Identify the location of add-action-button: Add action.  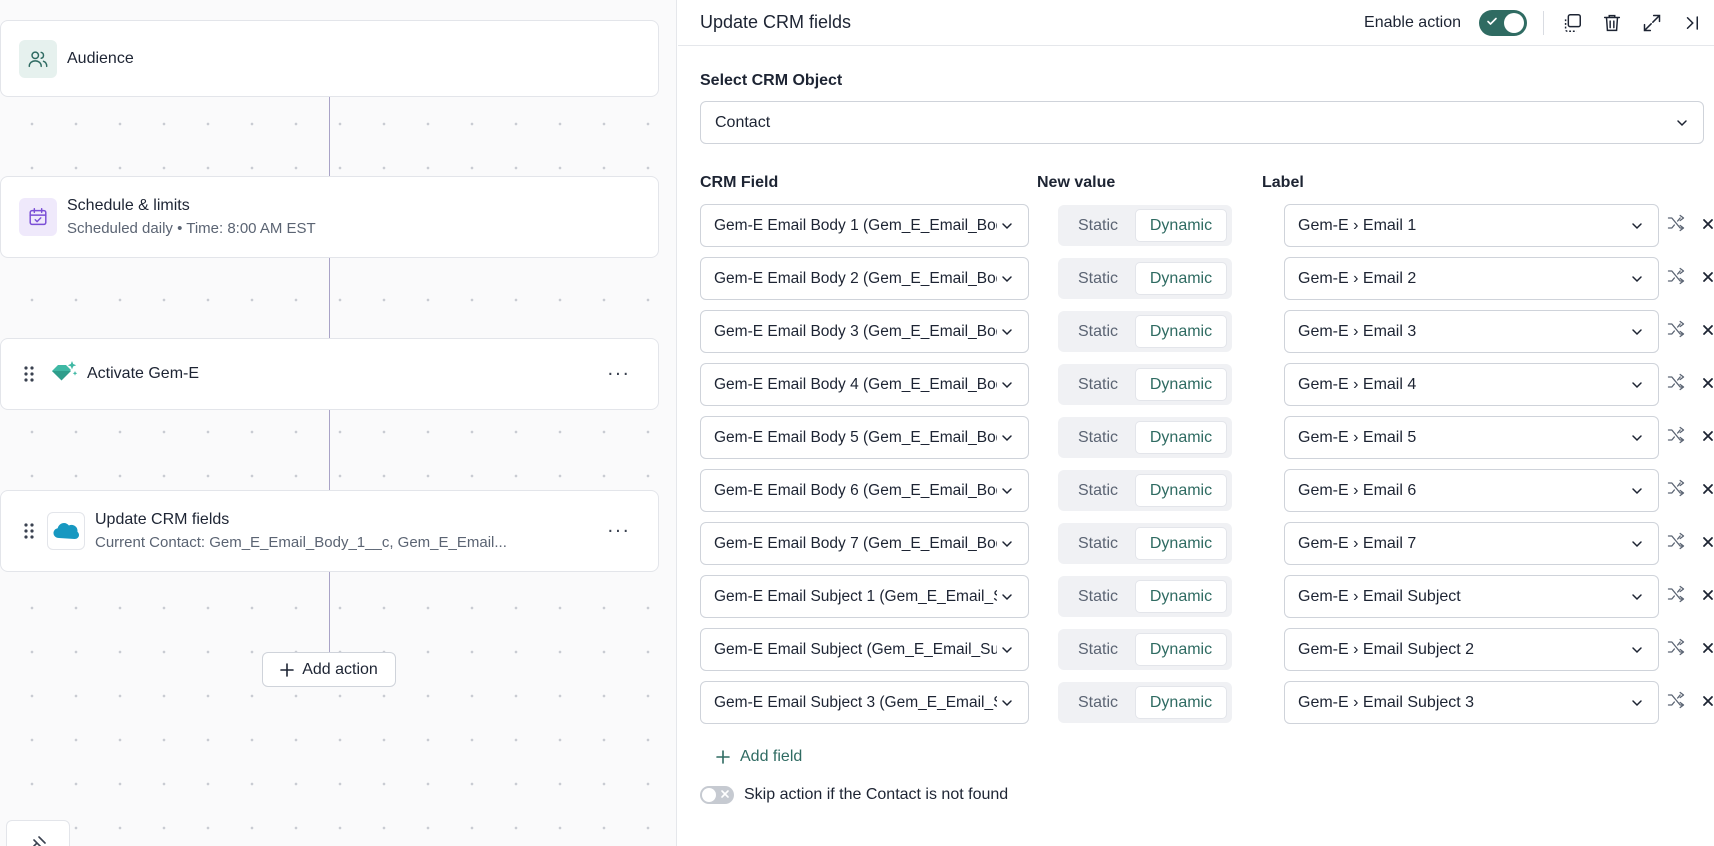
(329, 669).